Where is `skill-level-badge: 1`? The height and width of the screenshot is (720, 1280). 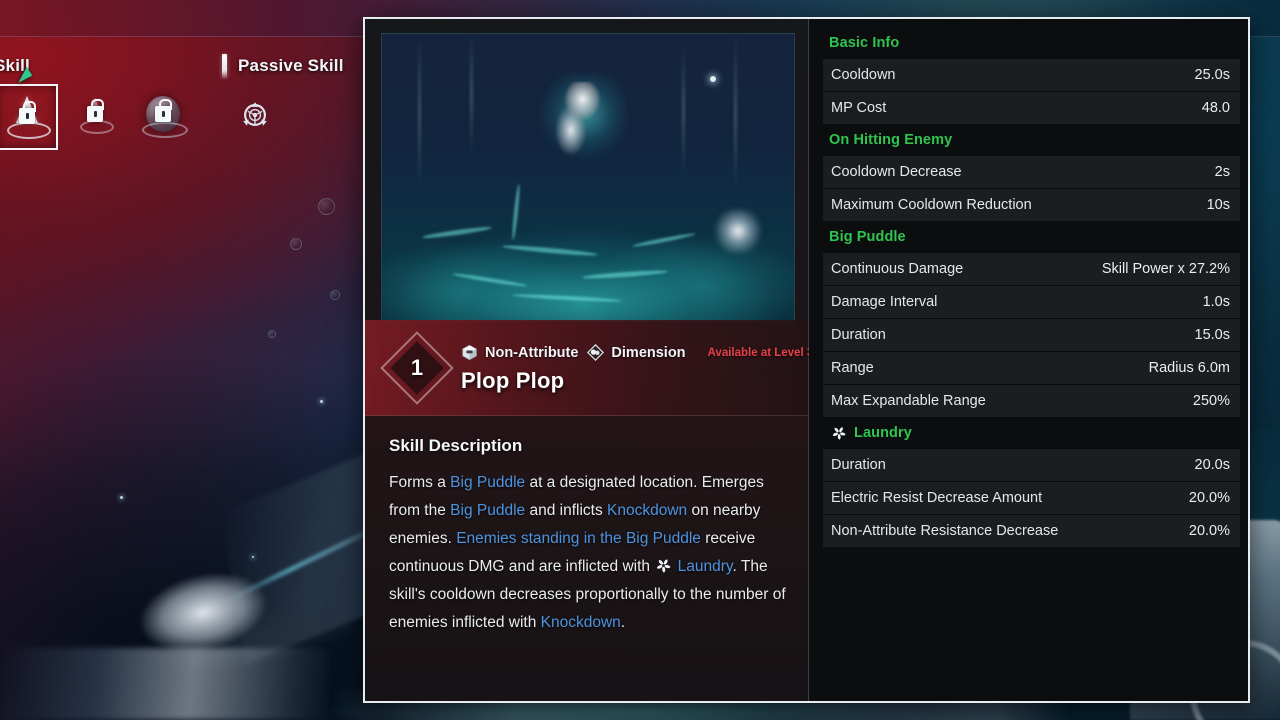 skill-level-badge: 1 is located at coordinates (417, 368).